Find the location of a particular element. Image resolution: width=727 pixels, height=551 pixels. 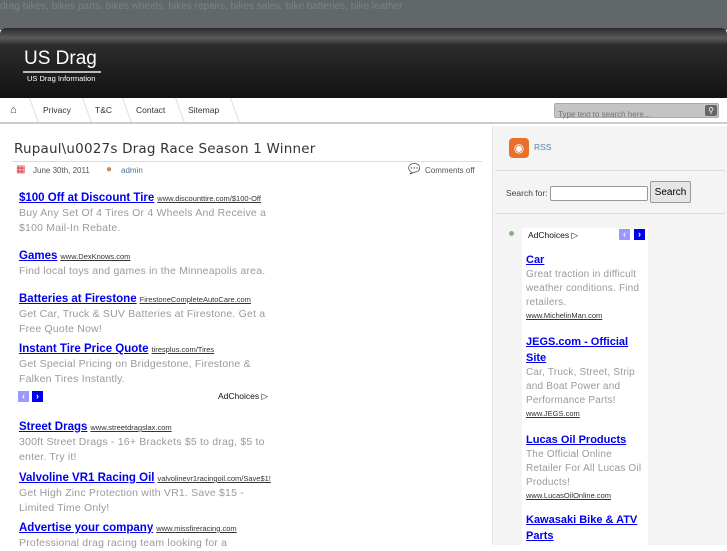

nav-privacy: Privacy is located at coordinates (57, 110).